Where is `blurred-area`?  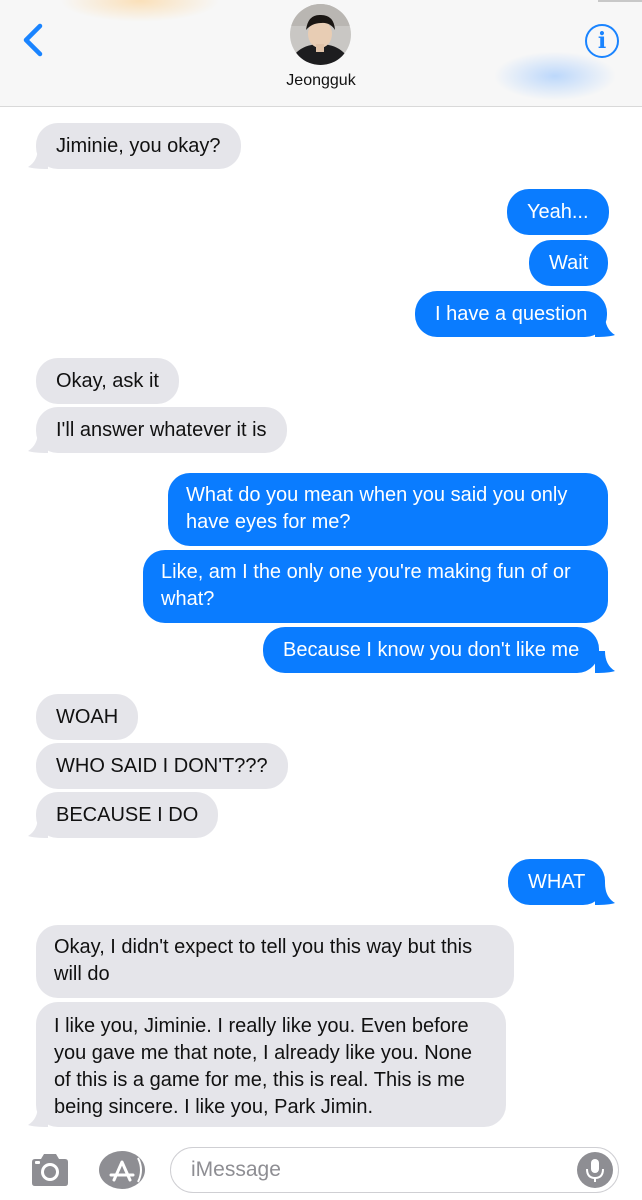
blurred-area is located at coordinates (140, 11).